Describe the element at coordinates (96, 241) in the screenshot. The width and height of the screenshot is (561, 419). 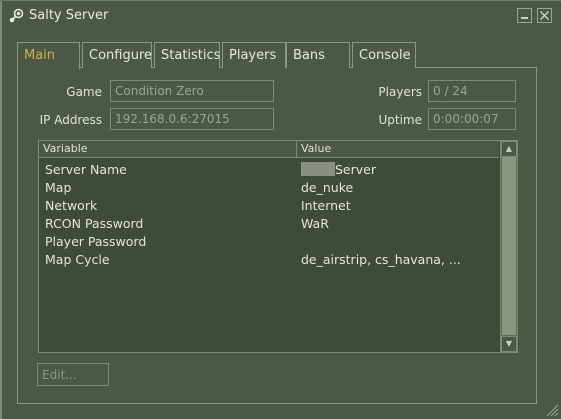
I see `row-variable: Player Password` at that location.